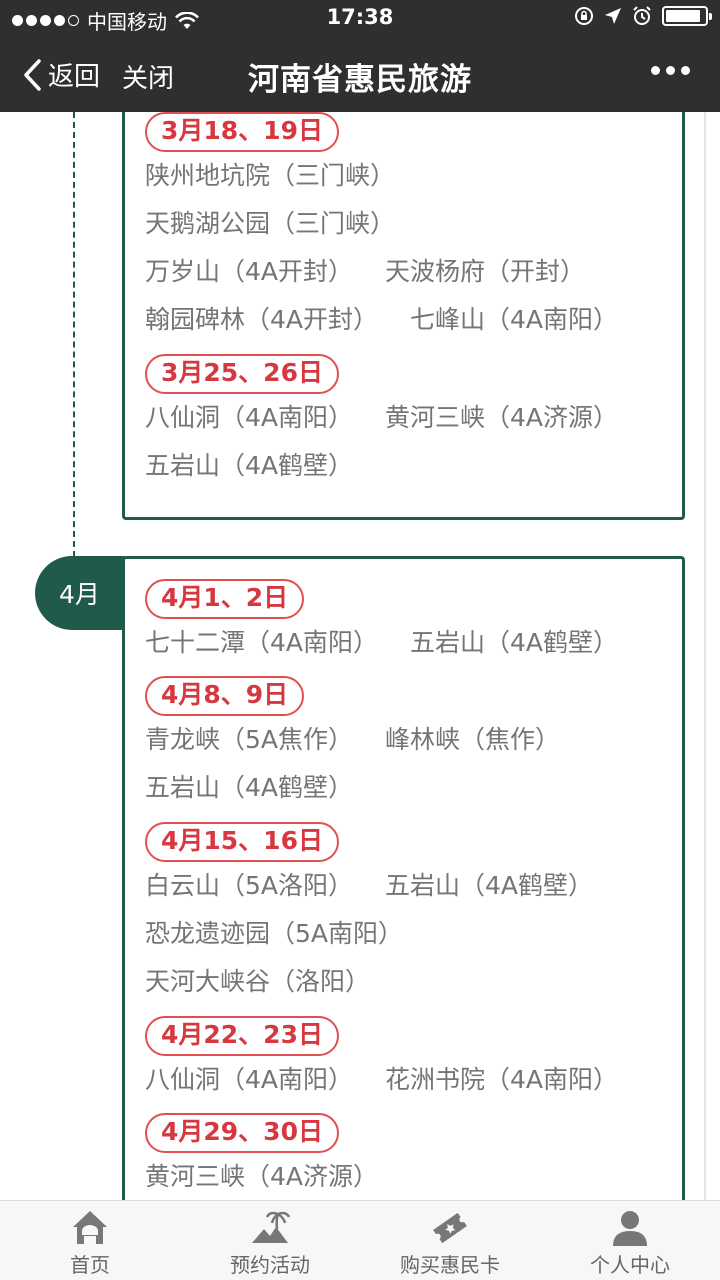  What do you see at coordinates (473, 739) in the screenshot?
I see `place-name: 峰林峡（焦作）` at bounding box center [473, 739].